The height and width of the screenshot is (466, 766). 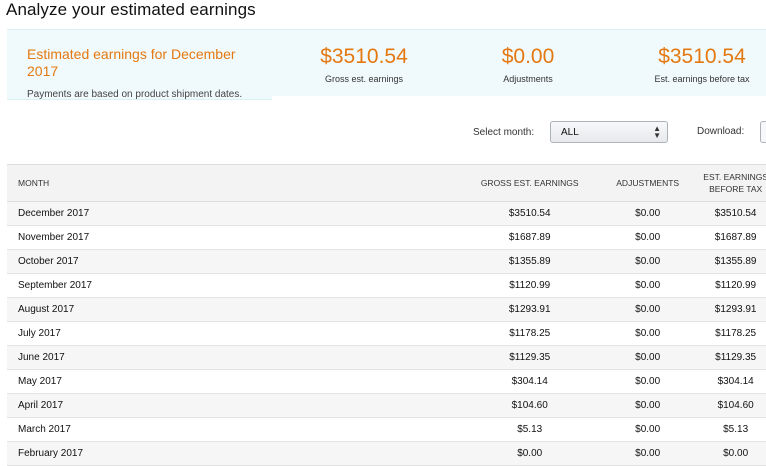 What do you see at coordinates (570, 132) in the screenshot?
I see `month-select-value: ALL` at bounding box center [570, 132].